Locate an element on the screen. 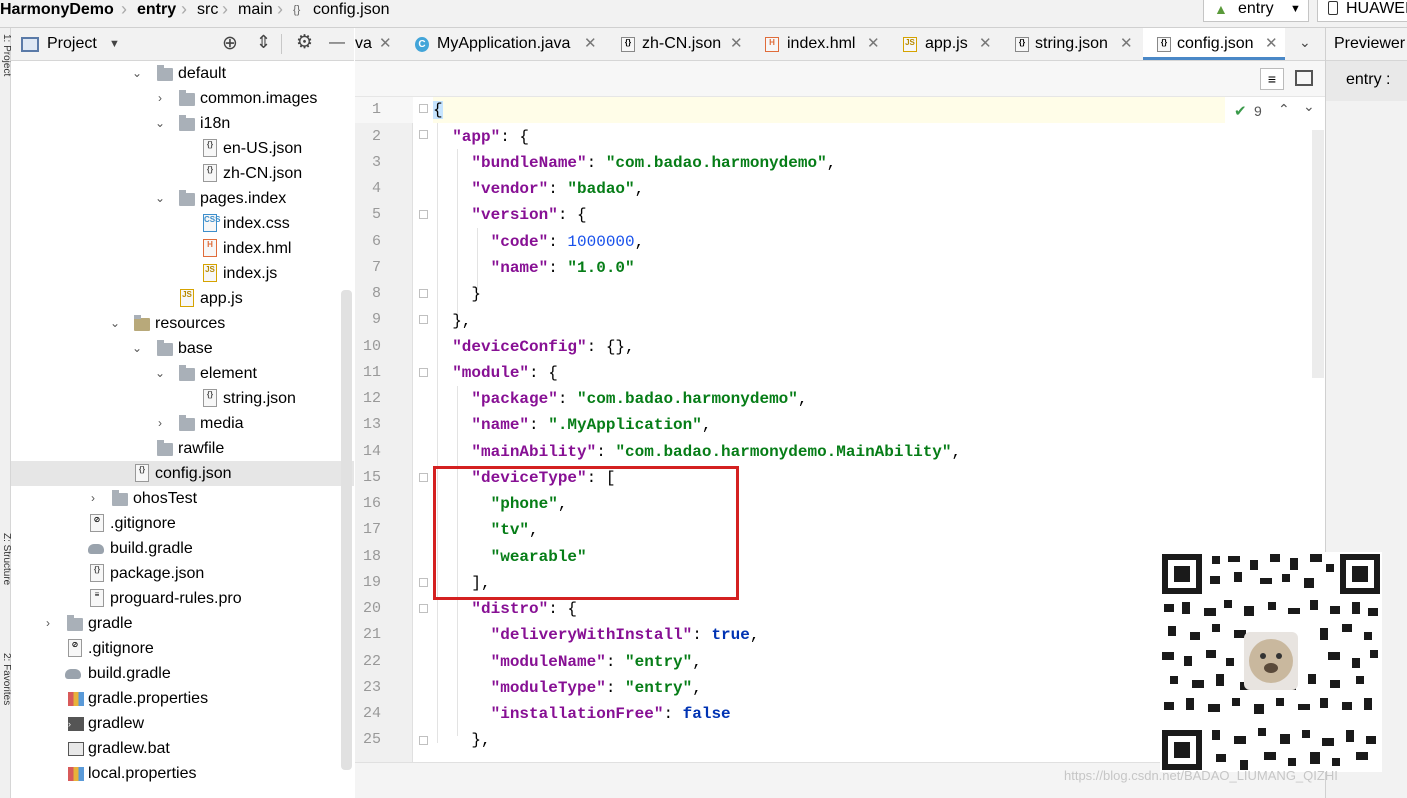  code-view-icon: ≡ is located at coordinates (1272, 79).